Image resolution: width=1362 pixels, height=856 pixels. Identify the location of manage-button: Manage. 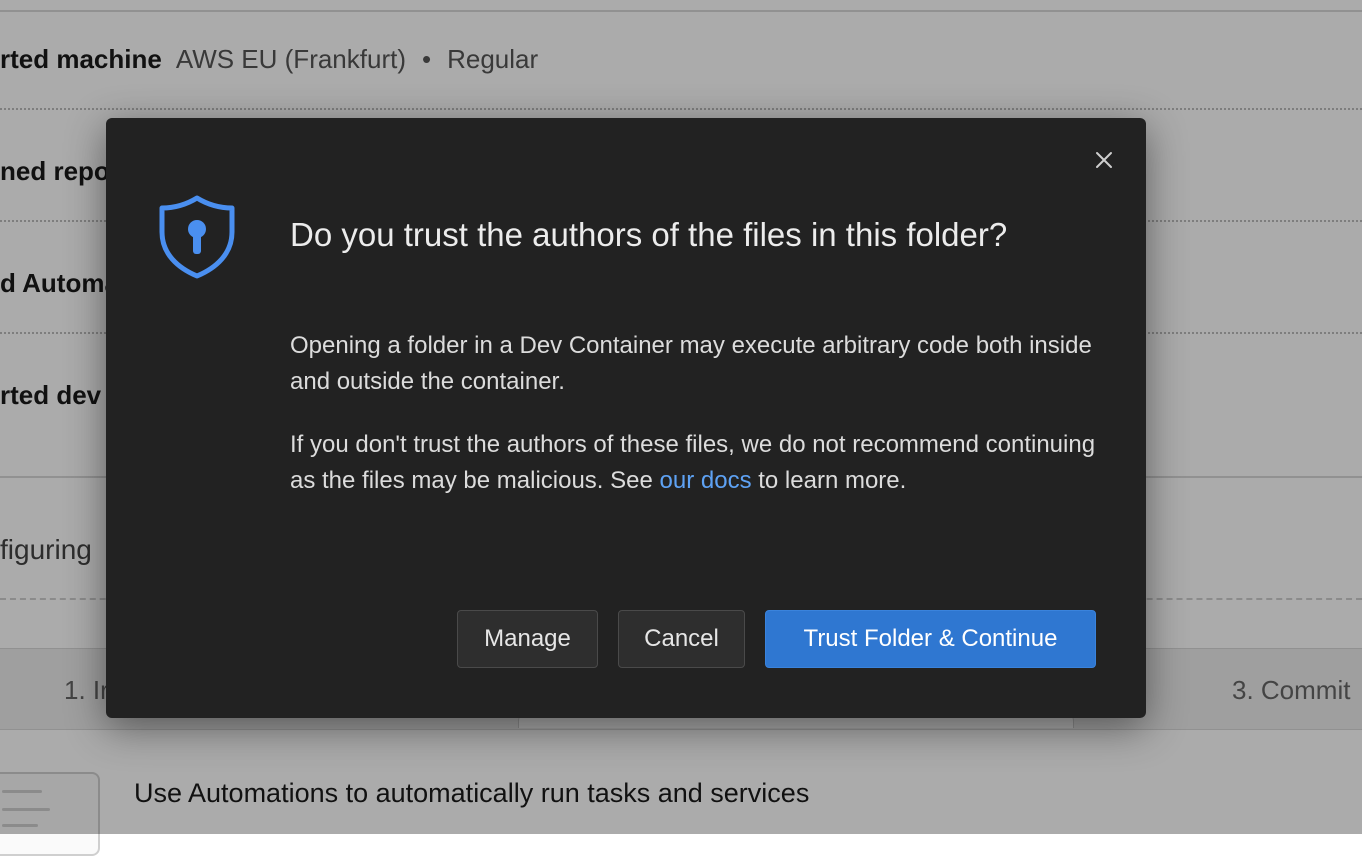
(527, 639).